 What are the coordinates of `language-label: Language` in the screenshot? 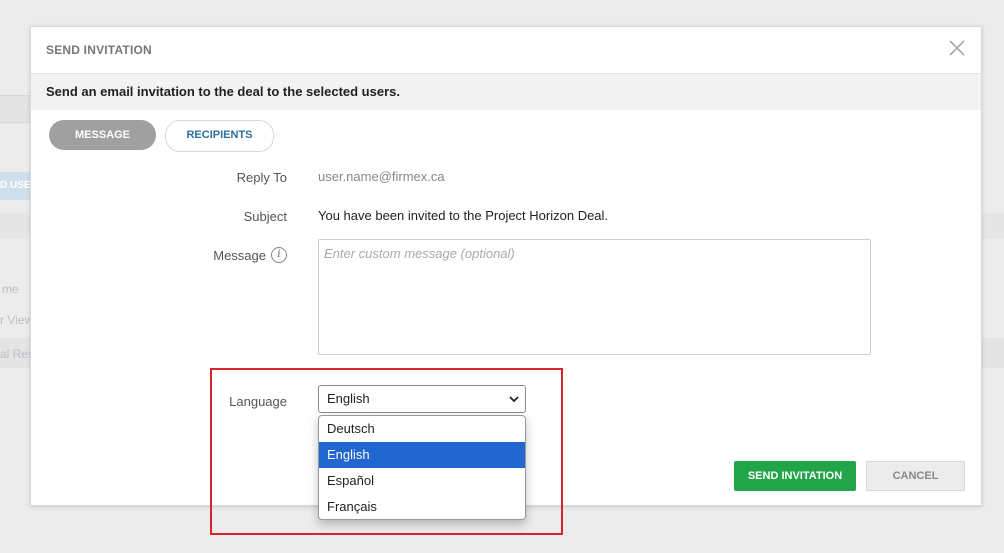 It's located at (258, 401).